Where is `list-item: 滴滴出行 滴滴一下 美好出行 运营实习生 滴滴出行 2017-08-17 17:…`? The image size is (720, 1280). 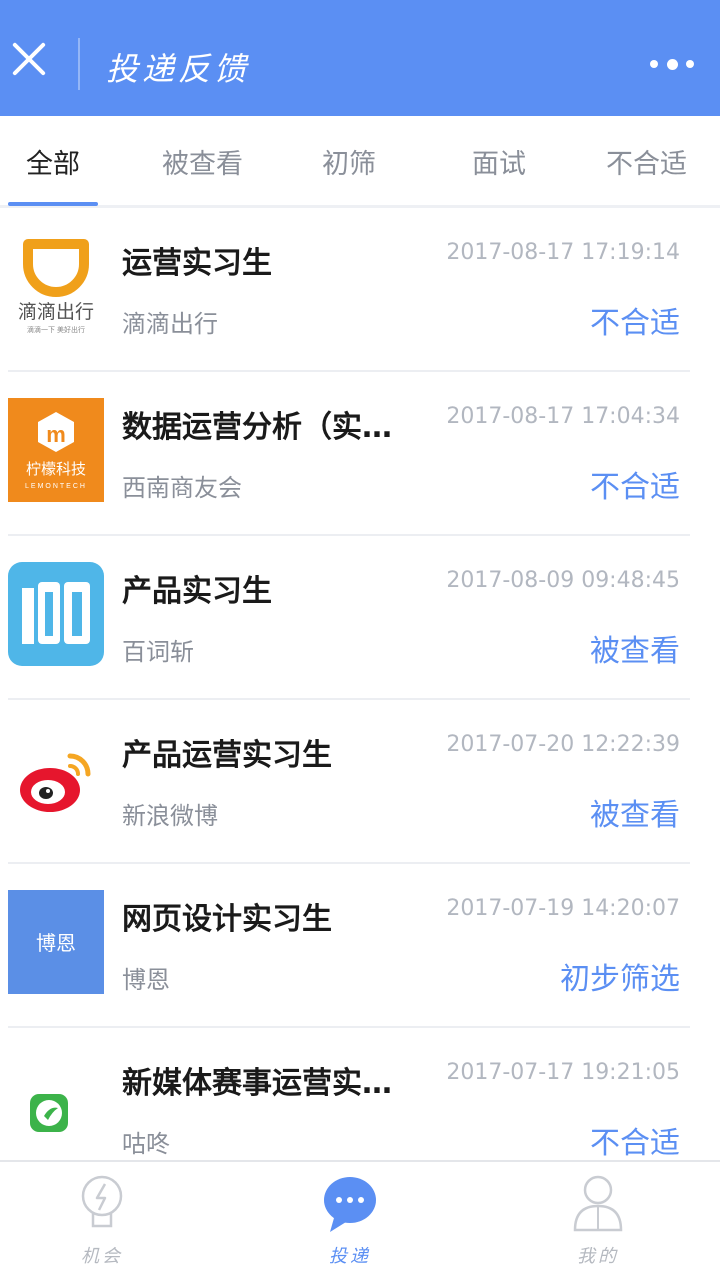
list-item: 滴滴出行 滴滴一下 美好出行 运营实习生 滴滴出行 2017-08-17 17:… is located at coordinates (360, 290).